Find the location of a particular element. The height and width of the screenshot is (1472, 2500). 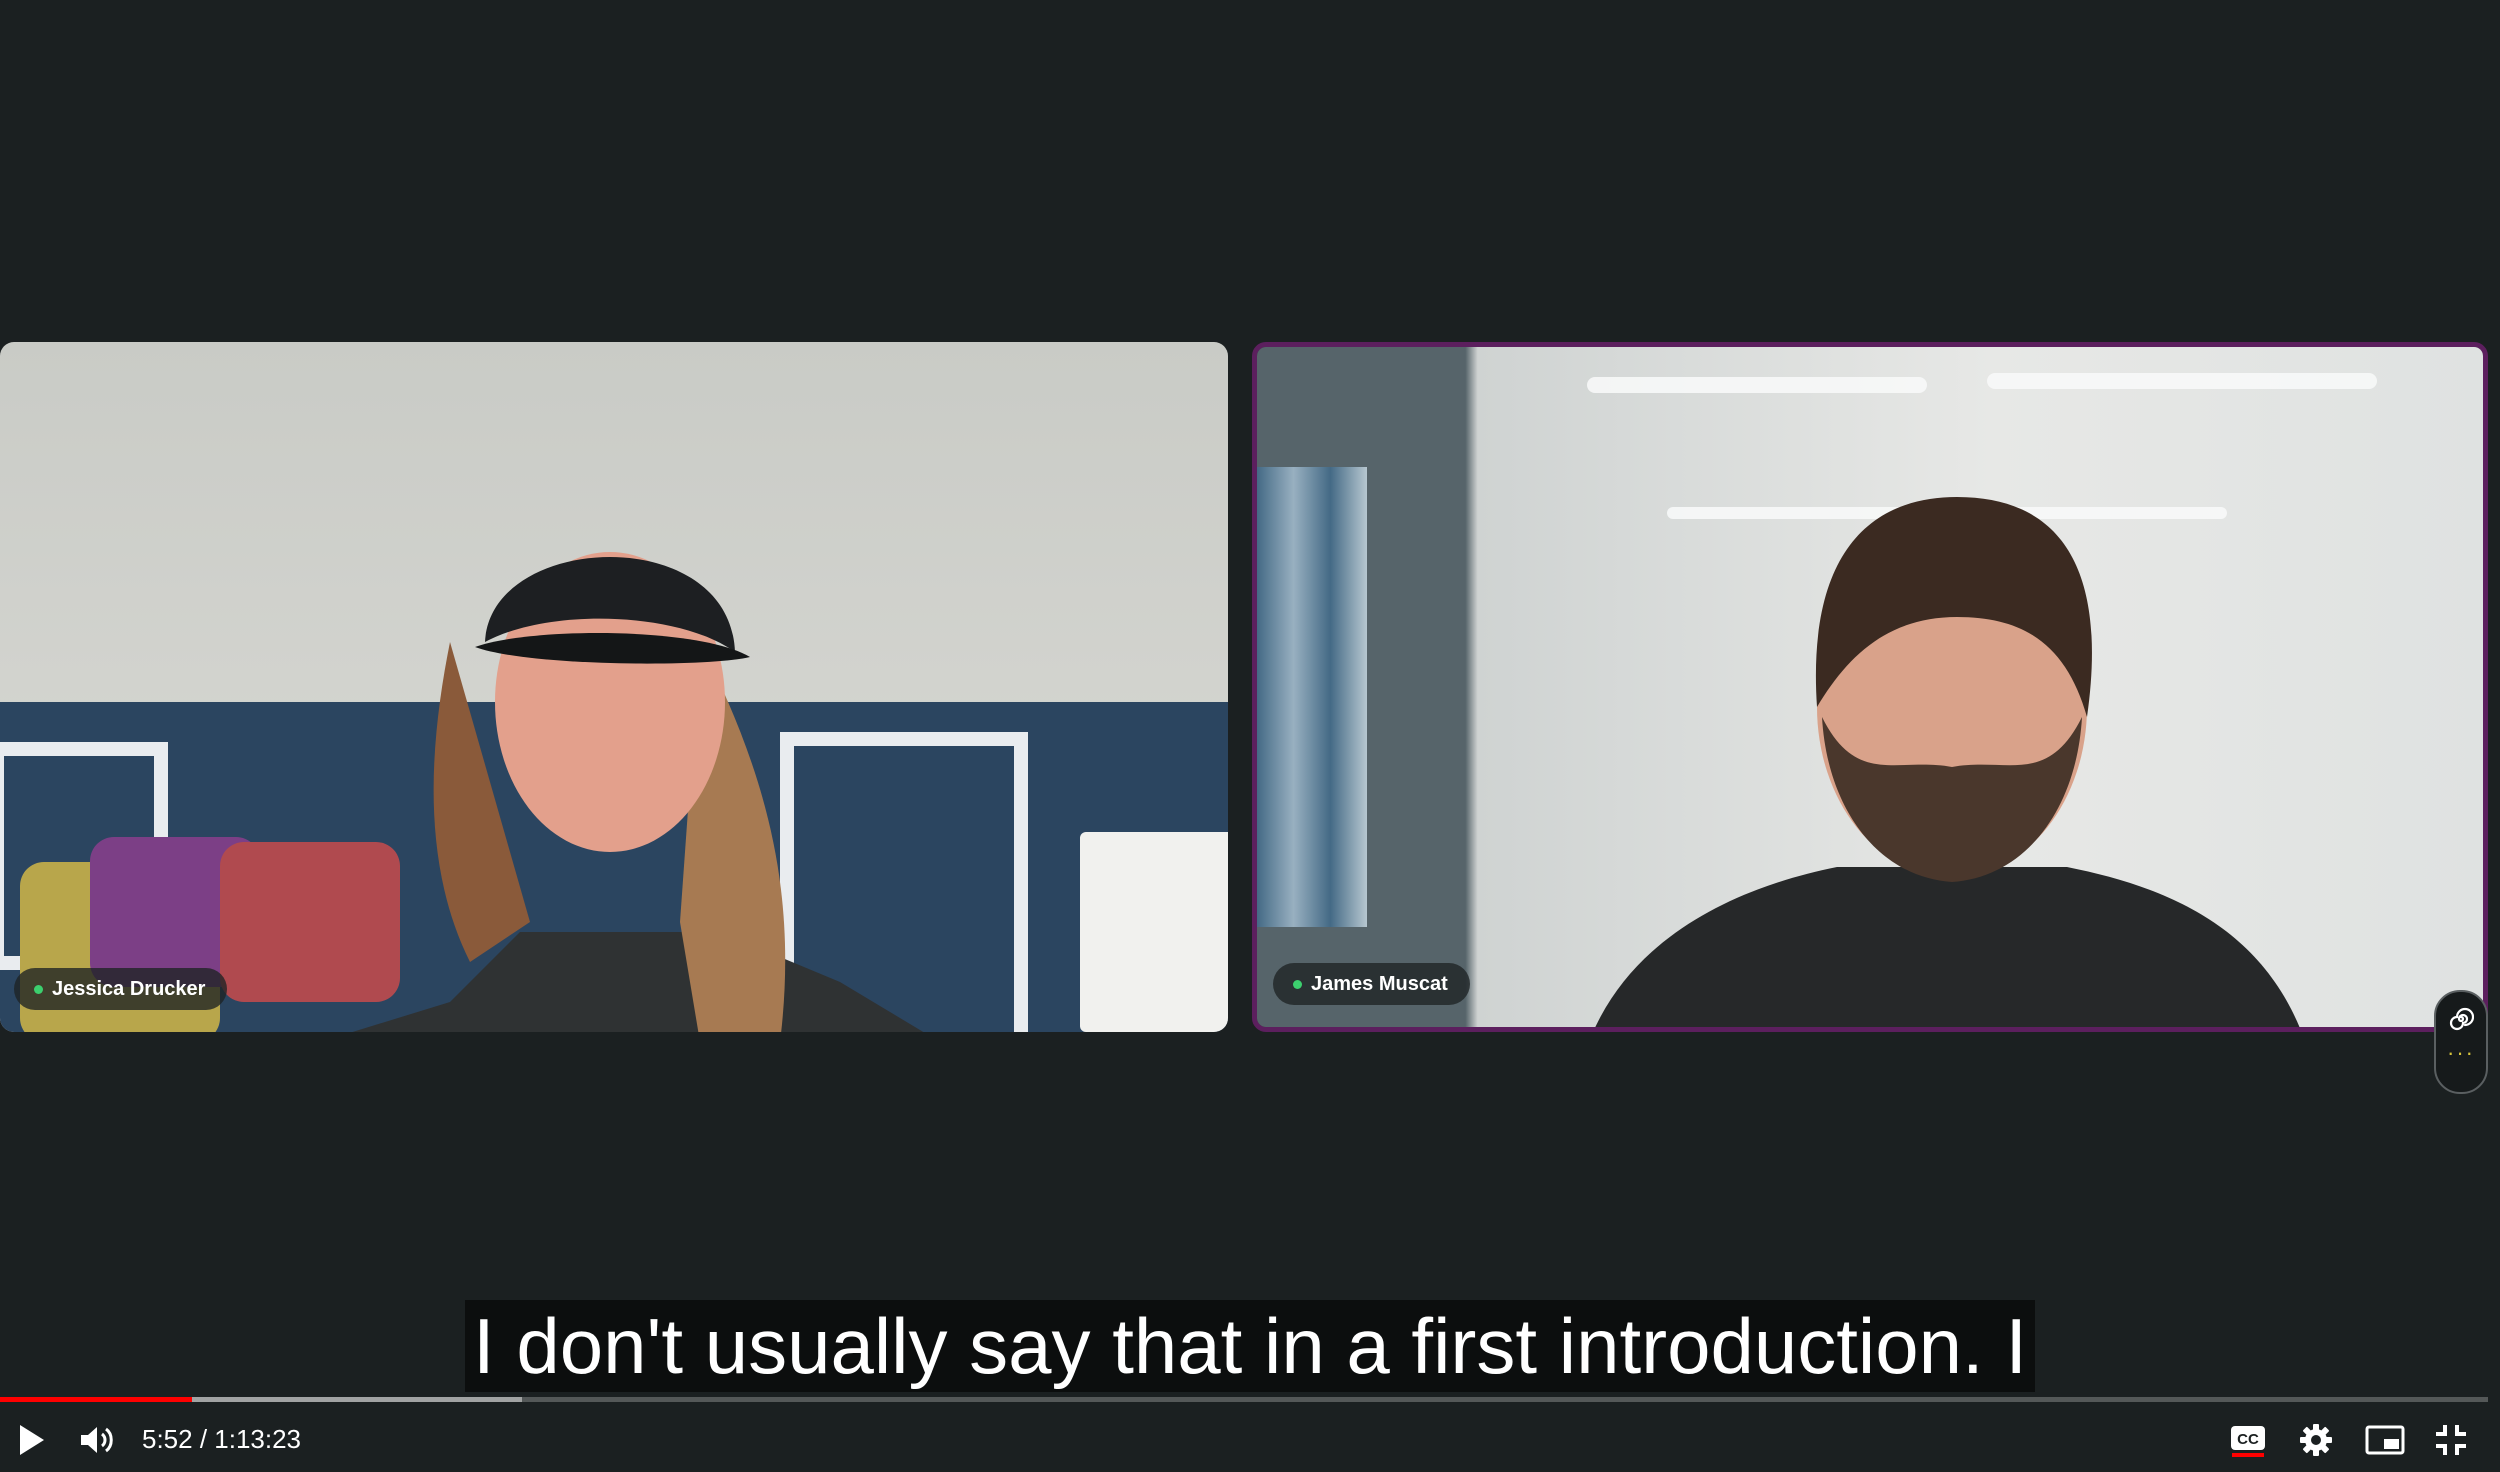

svg-text: CC is located at coordinates (2248, 1439).